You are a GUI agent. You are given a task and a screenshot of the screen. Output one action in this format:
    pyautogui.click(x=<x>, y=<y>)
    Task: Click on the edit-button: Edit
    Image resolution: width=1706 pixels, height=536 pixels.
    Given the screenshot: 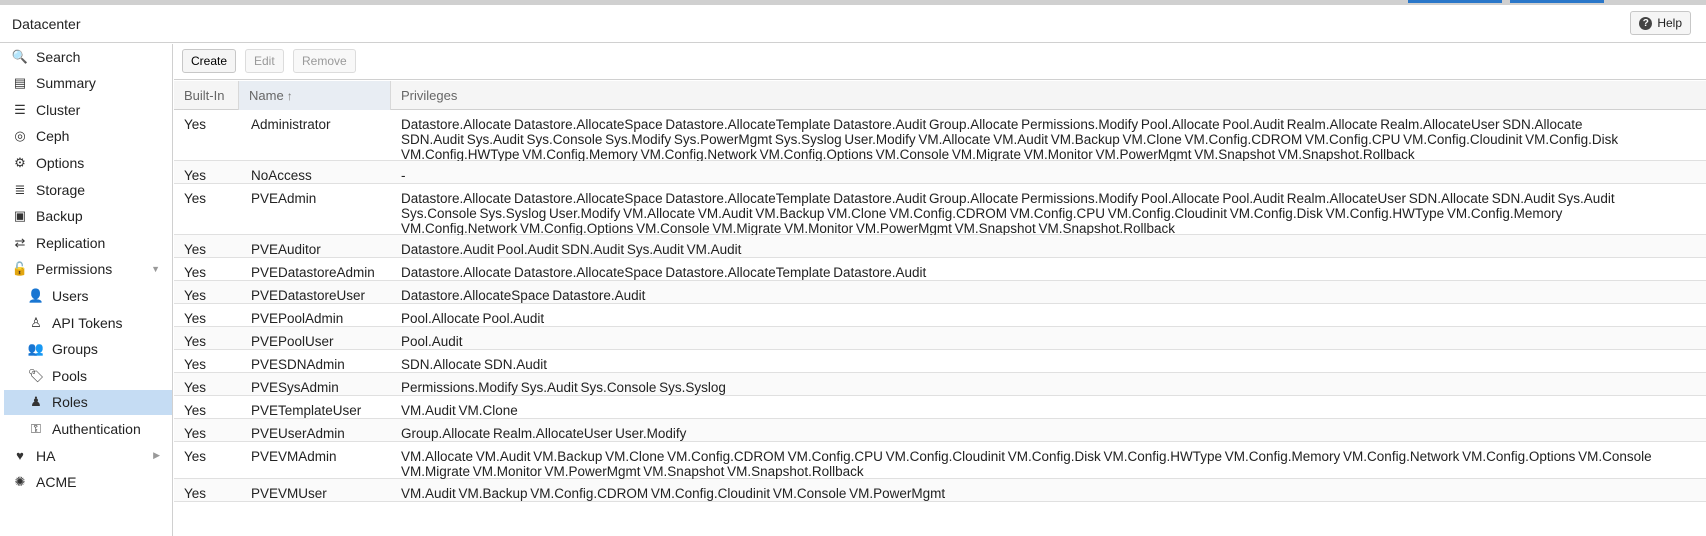 What is the action you would take?
    pyautogui.click(x=264, y=61)
    